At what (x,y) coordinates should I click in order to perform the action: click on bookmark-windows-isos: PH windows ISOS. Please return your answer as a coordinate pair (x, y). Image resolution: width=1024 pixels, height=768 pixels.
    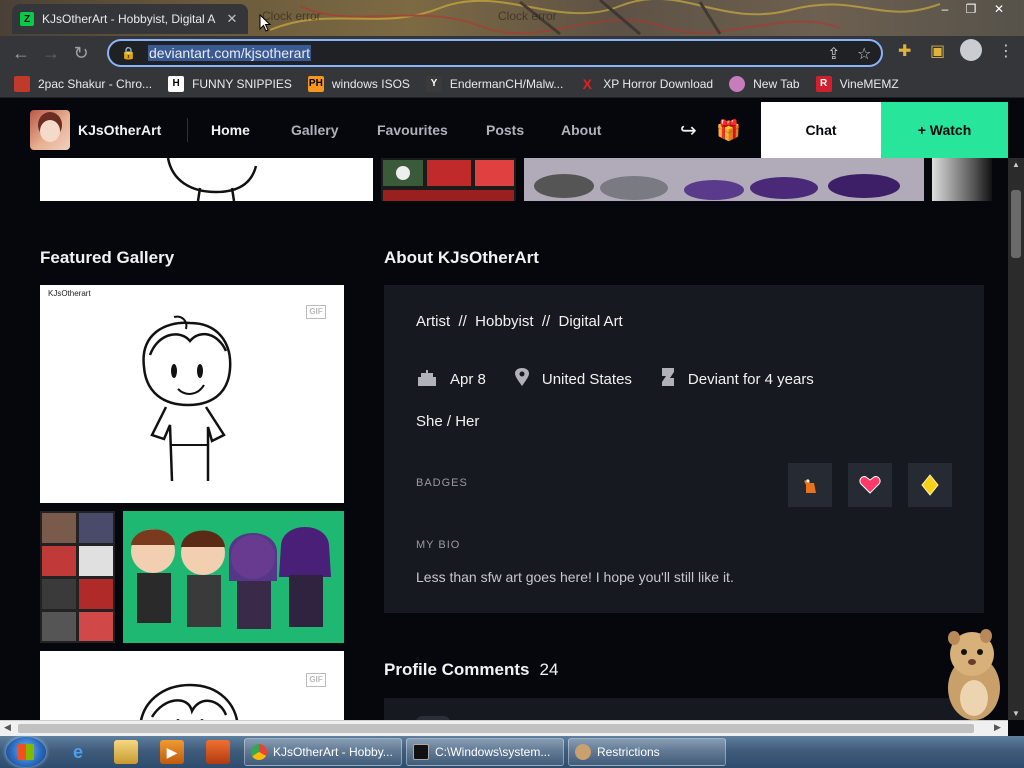
    Looking at the image, I should click on (358, 83).